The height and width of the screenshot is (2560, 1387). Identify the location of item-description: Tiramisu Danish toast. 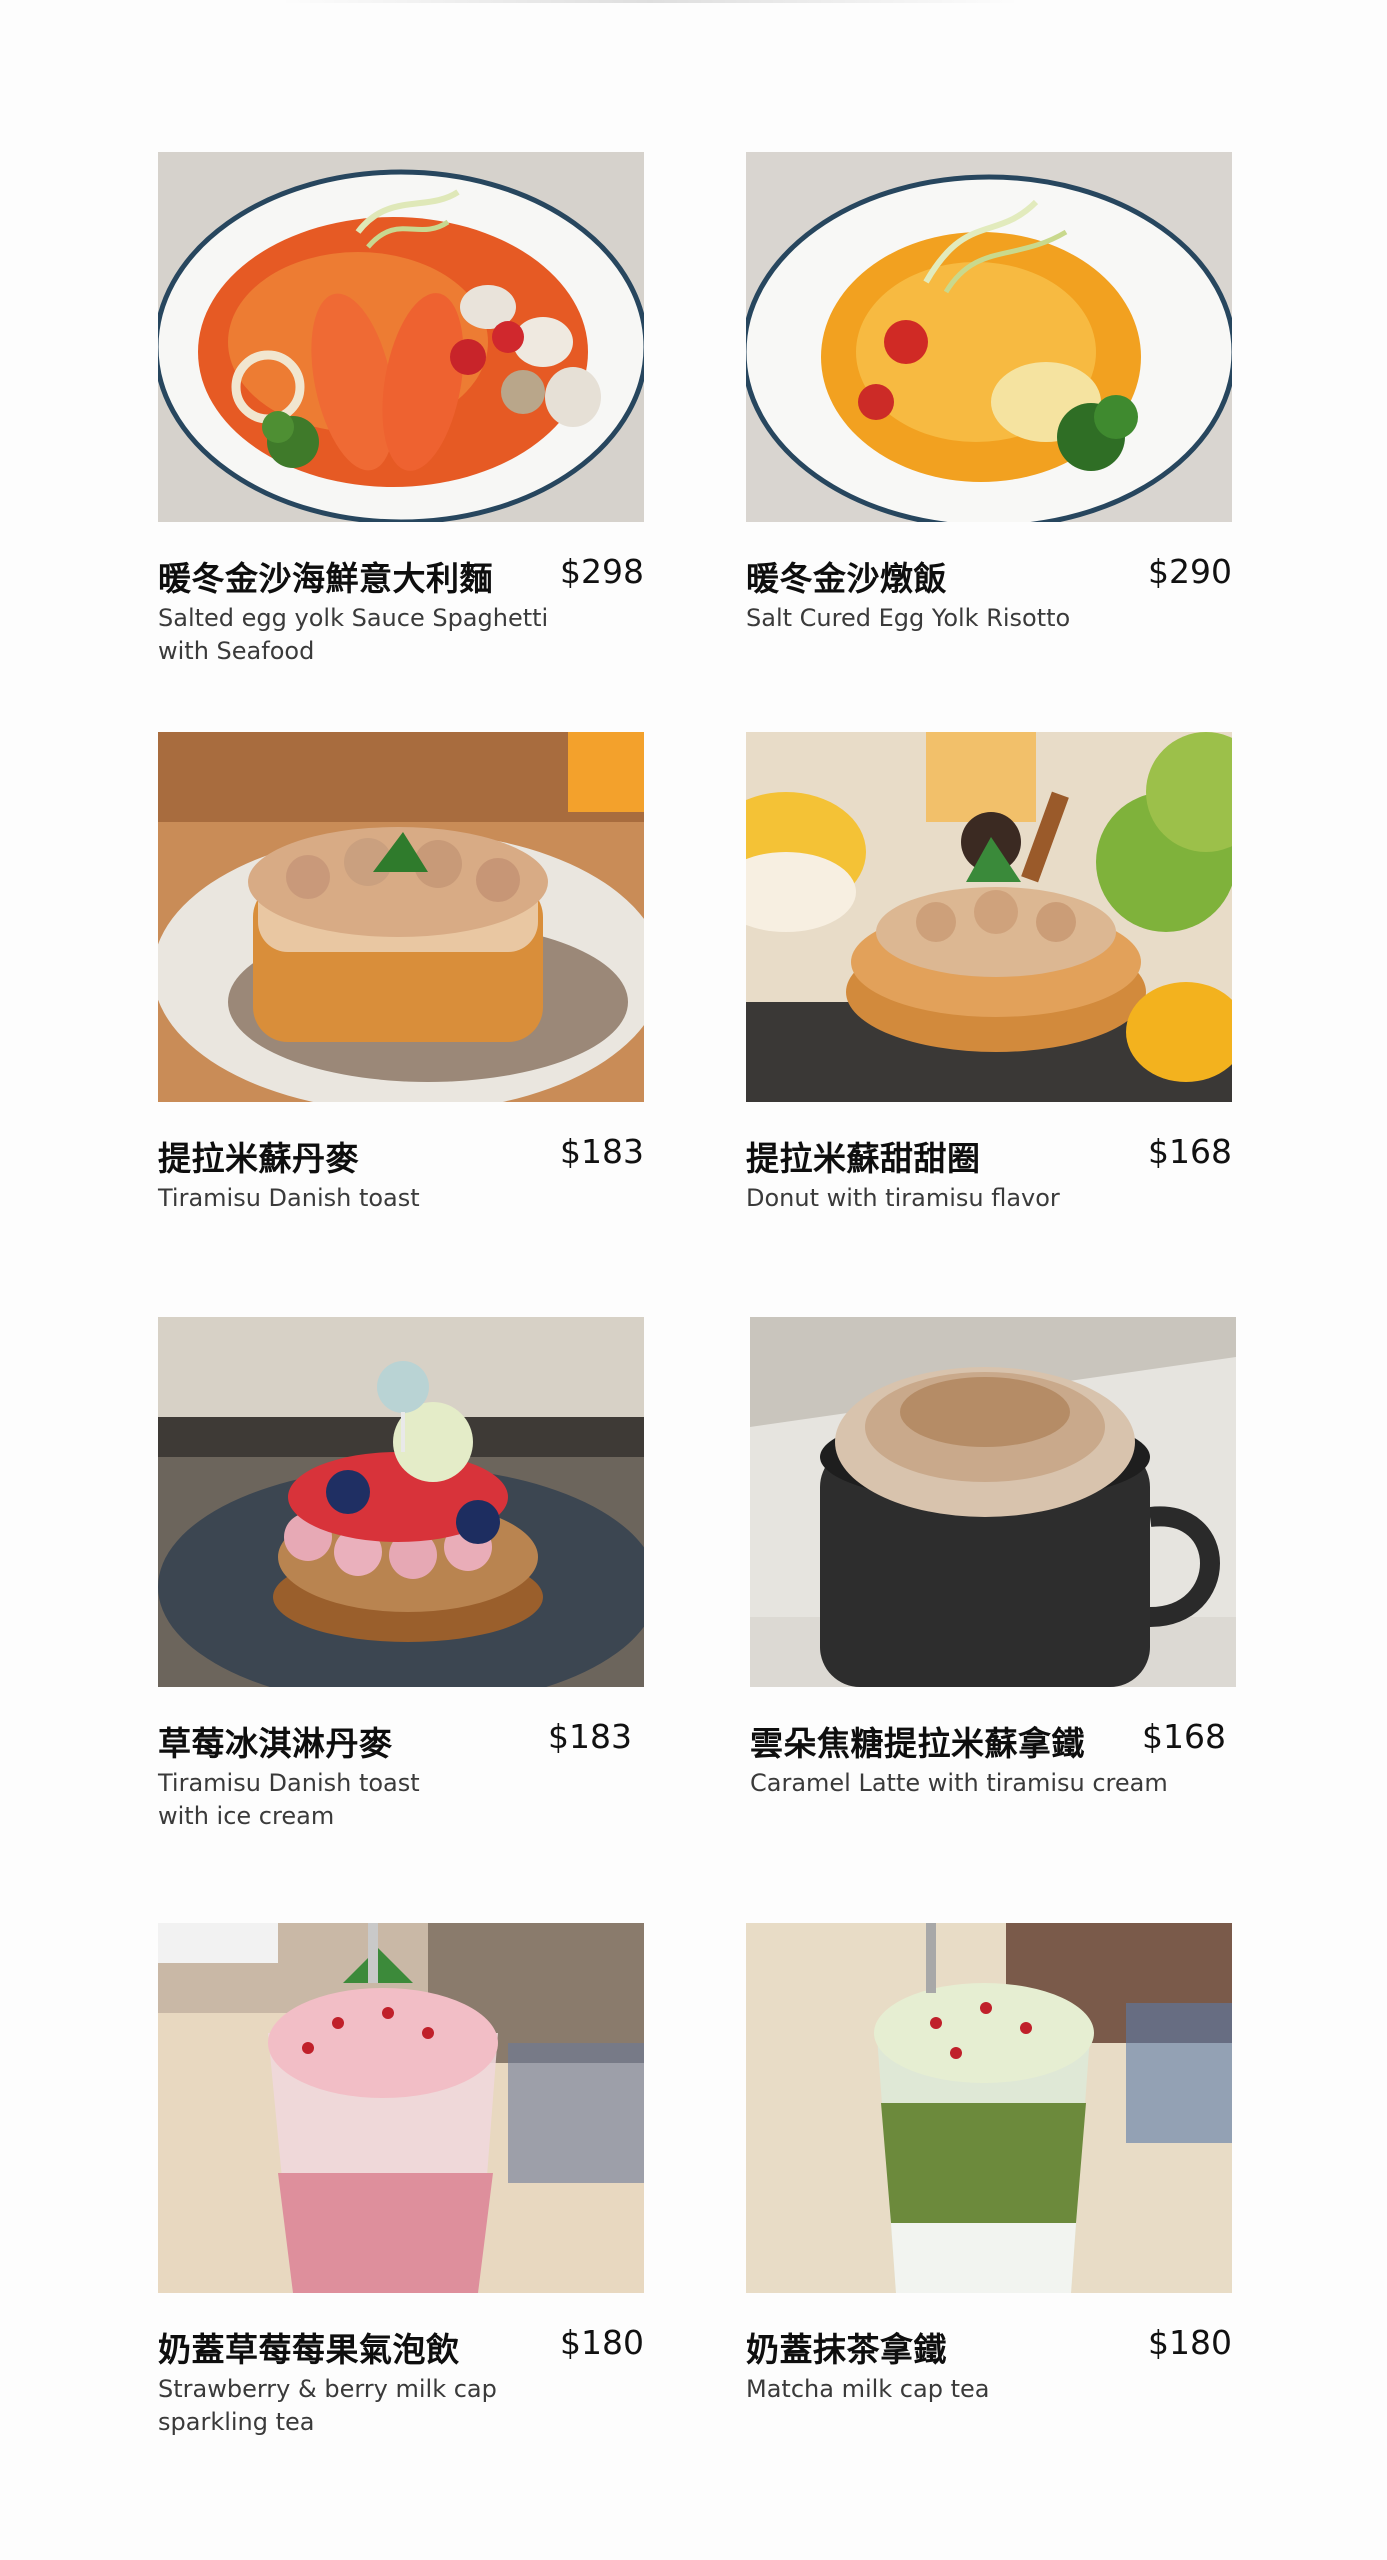
(368, 1198).